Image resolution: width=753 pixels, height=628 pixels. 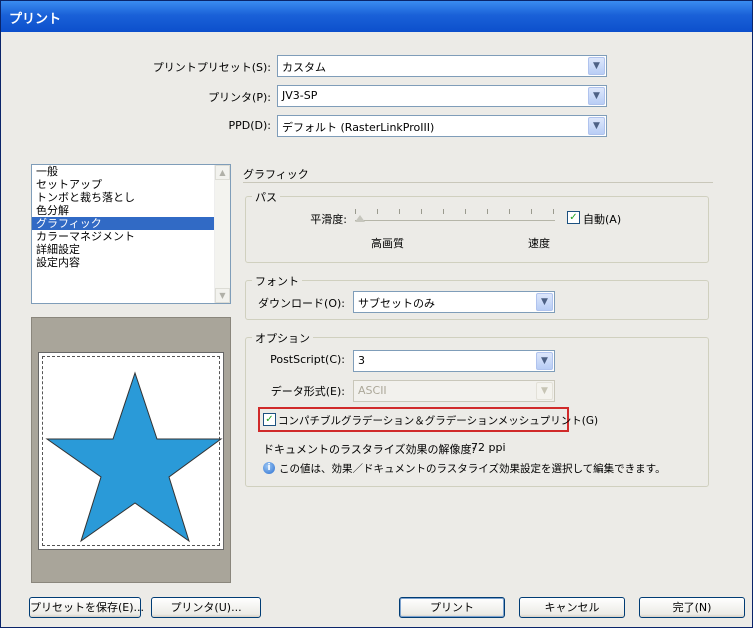 I want to click on resolution-value: 72 ppi, so click(x=488, y=447).